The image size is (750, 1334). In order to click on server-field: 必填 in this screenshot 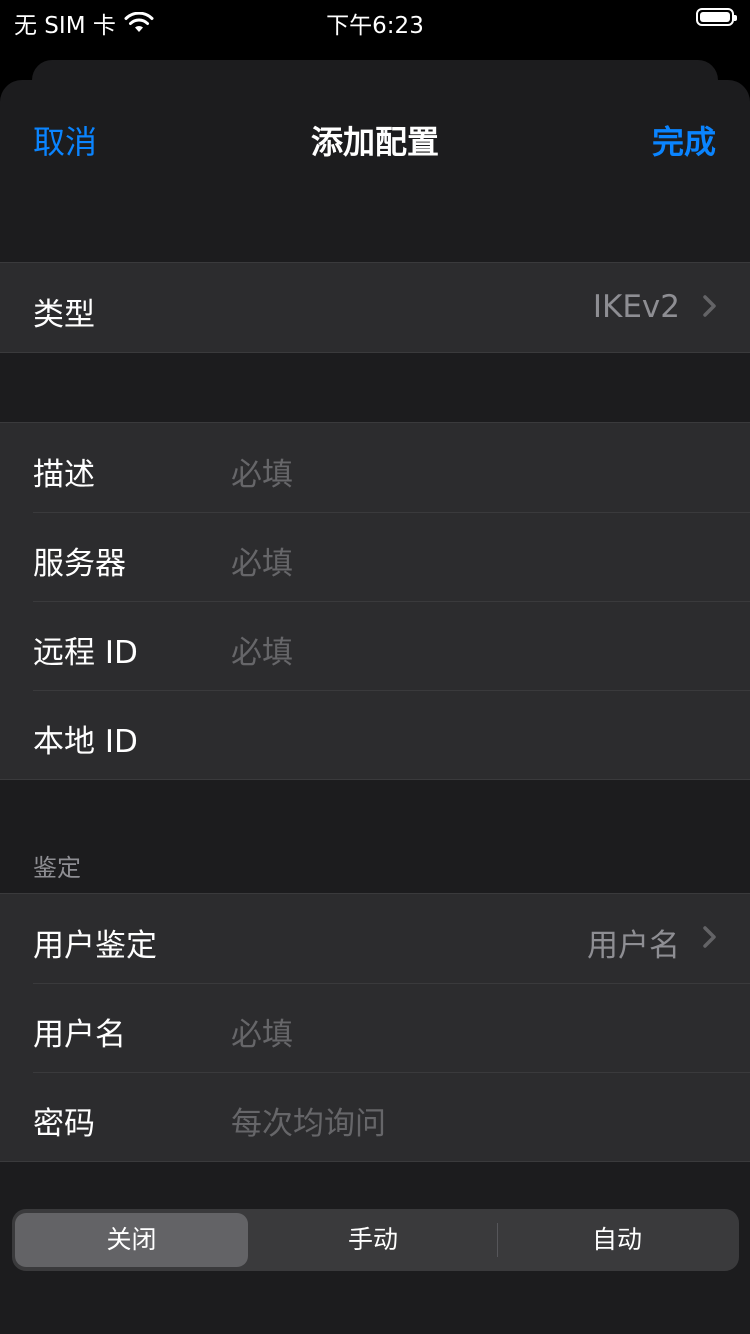, I will do `click(262, 560)`.